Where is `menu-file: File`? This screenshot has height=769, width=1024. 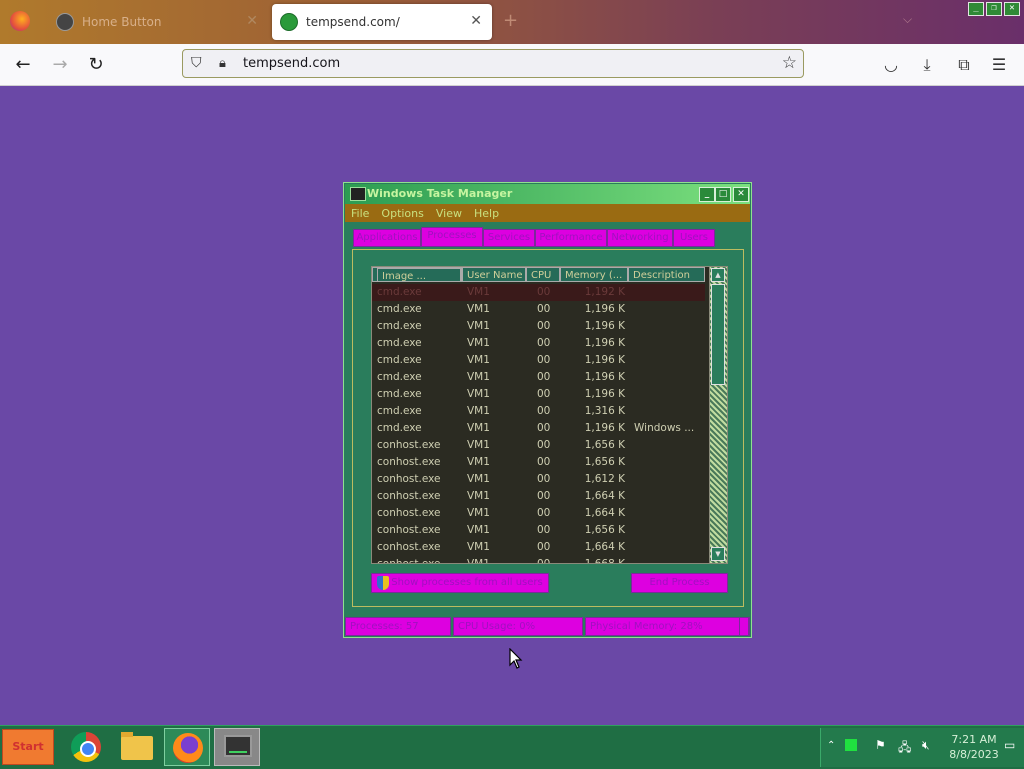 menu-file: File is located at coordinates (360, 213).